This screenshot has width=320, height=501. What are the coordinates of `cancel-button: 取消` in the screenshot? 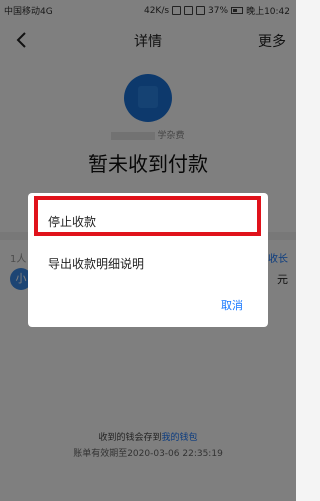 It's located at (232, 305).